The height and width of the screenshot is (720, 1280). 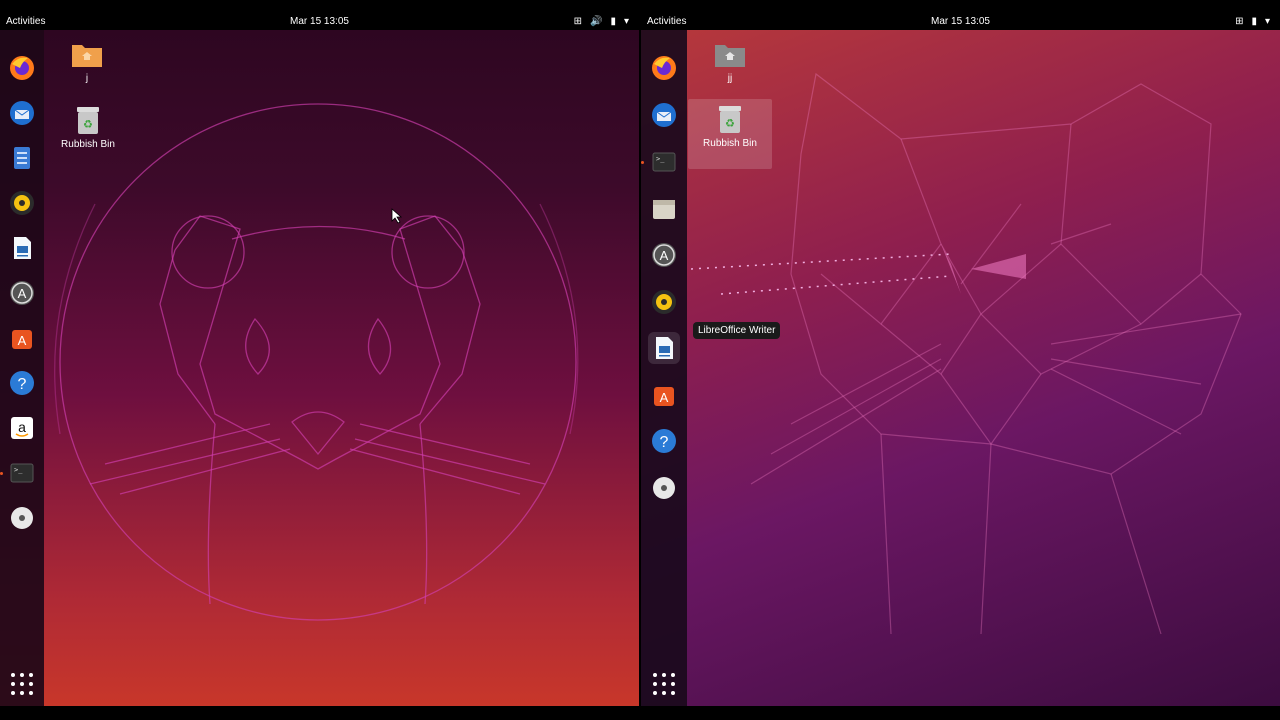 What do you see at coordinates (737, 330) in the screenshot?
I see `dock-tooltip: LibreOffice Writer` at bounding box center [737, 330].